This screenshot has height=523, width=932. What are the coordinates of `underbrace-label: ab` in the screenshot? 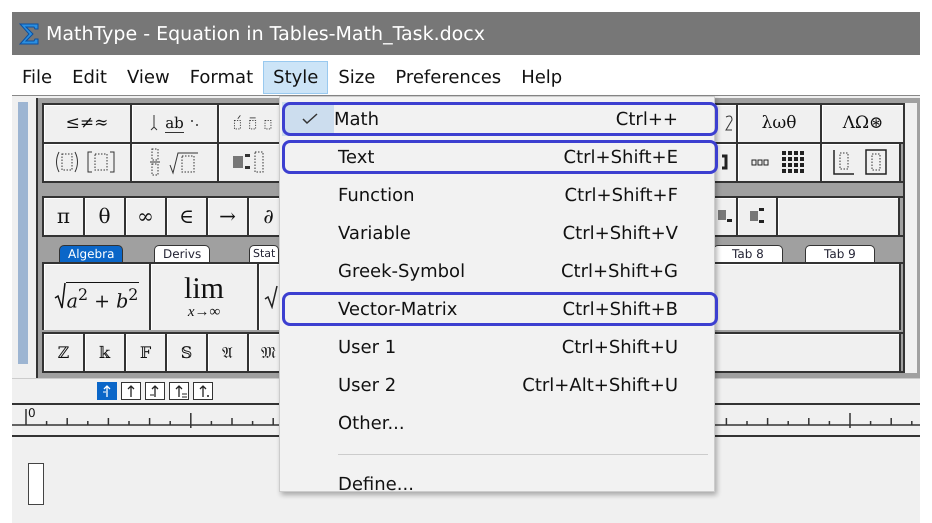 It's located at (174, 123).